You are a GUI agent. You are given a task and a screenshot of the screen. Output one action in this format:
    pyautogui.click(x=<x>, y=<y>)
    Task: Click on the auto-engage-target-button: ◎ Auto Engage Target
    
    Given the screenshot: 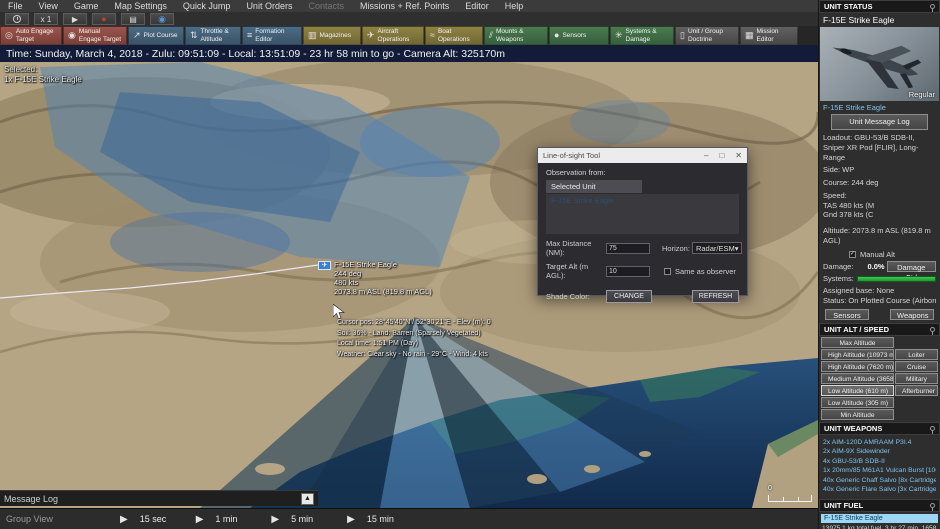 What is the action you would take?
    pyautogui.click(x=31, y=35)
    